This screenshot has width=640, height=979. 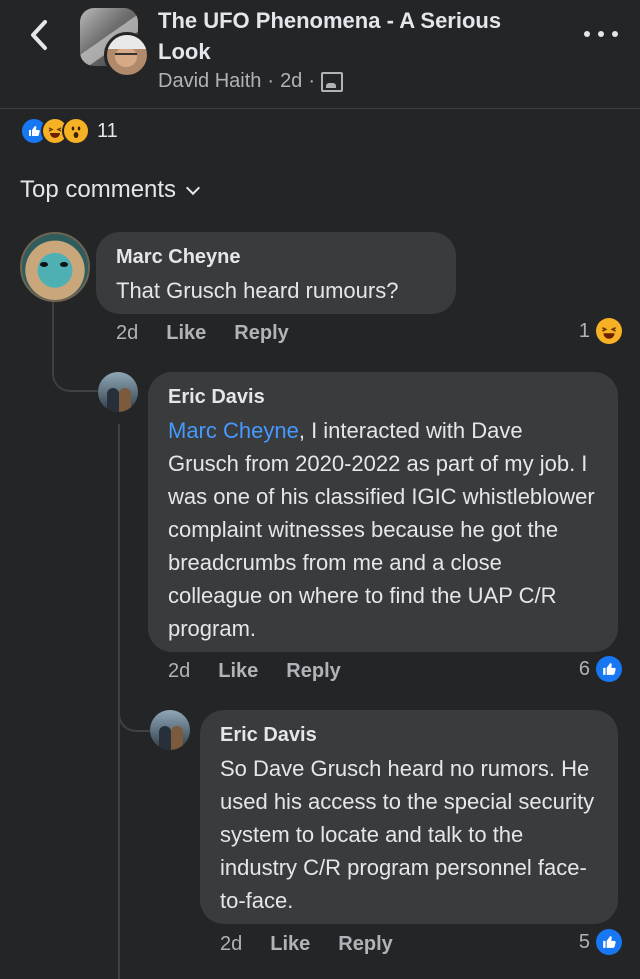 I want to click on comment-reactions: 6, so click(x=600, y=669).